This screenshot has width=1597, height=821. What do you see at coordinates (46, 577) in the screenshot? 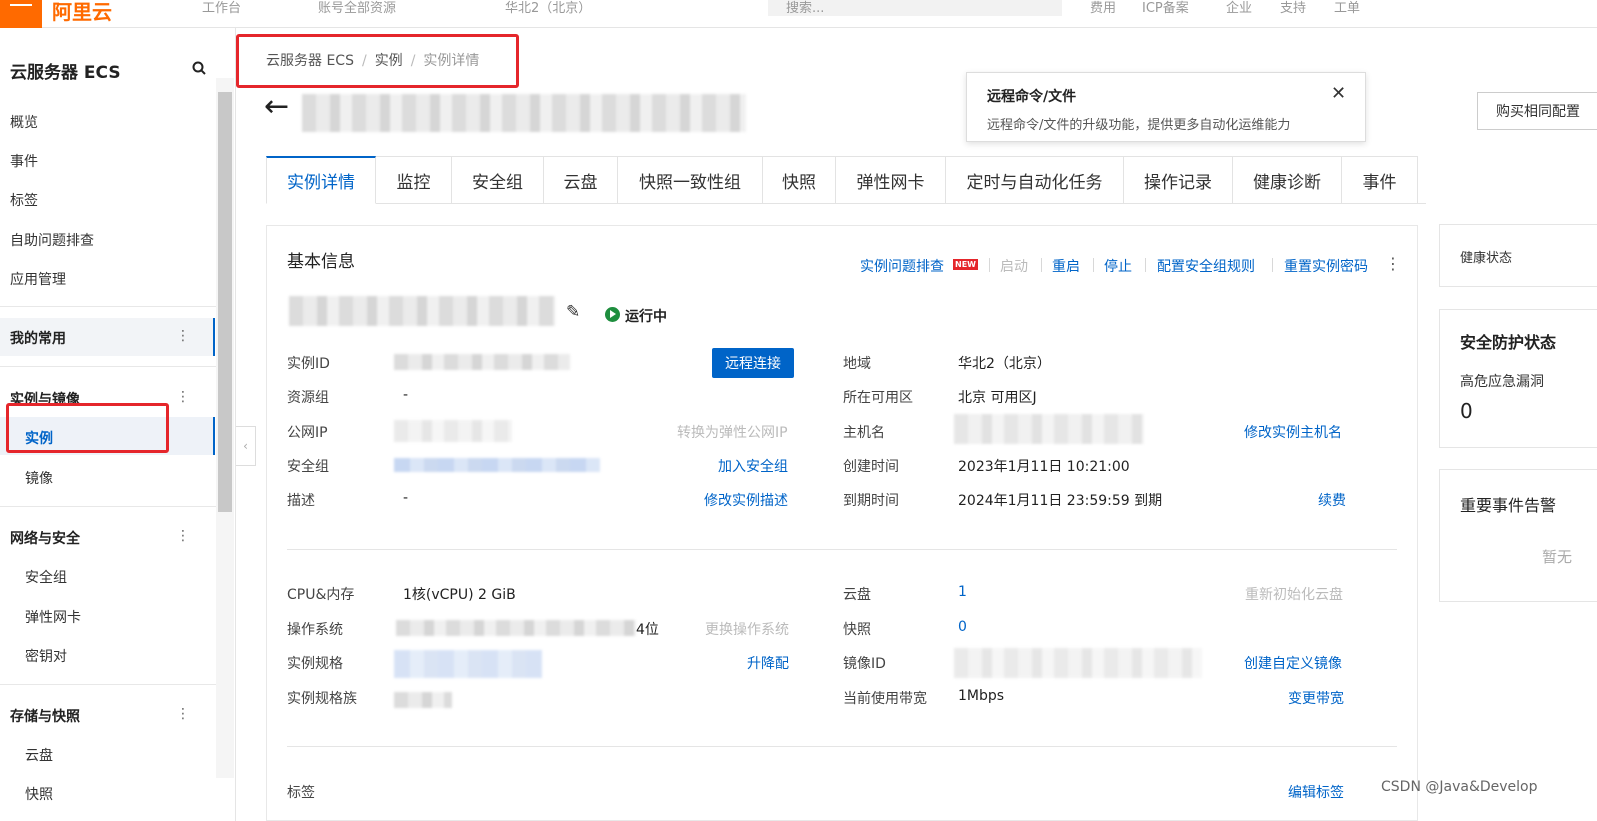
I see `sidebar-item-security-group: 安全组` at bounding box center [46, 577].